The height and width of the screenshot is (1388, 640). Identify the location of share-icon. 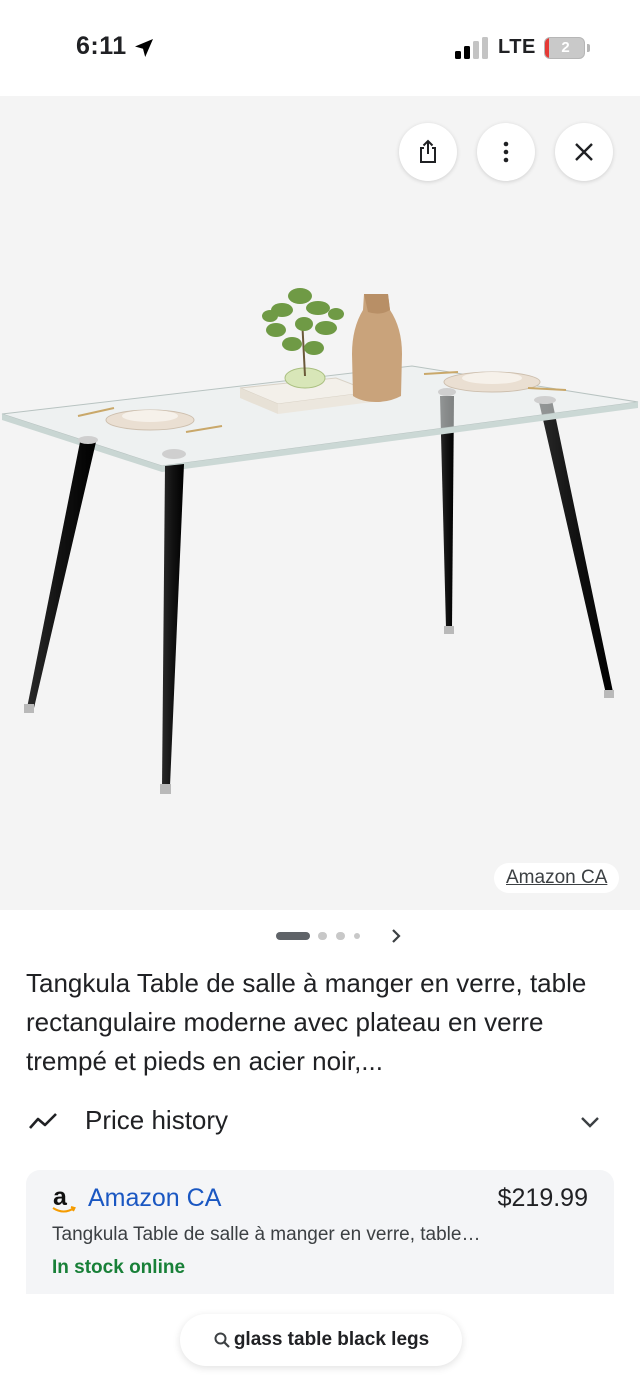
(428, 151).